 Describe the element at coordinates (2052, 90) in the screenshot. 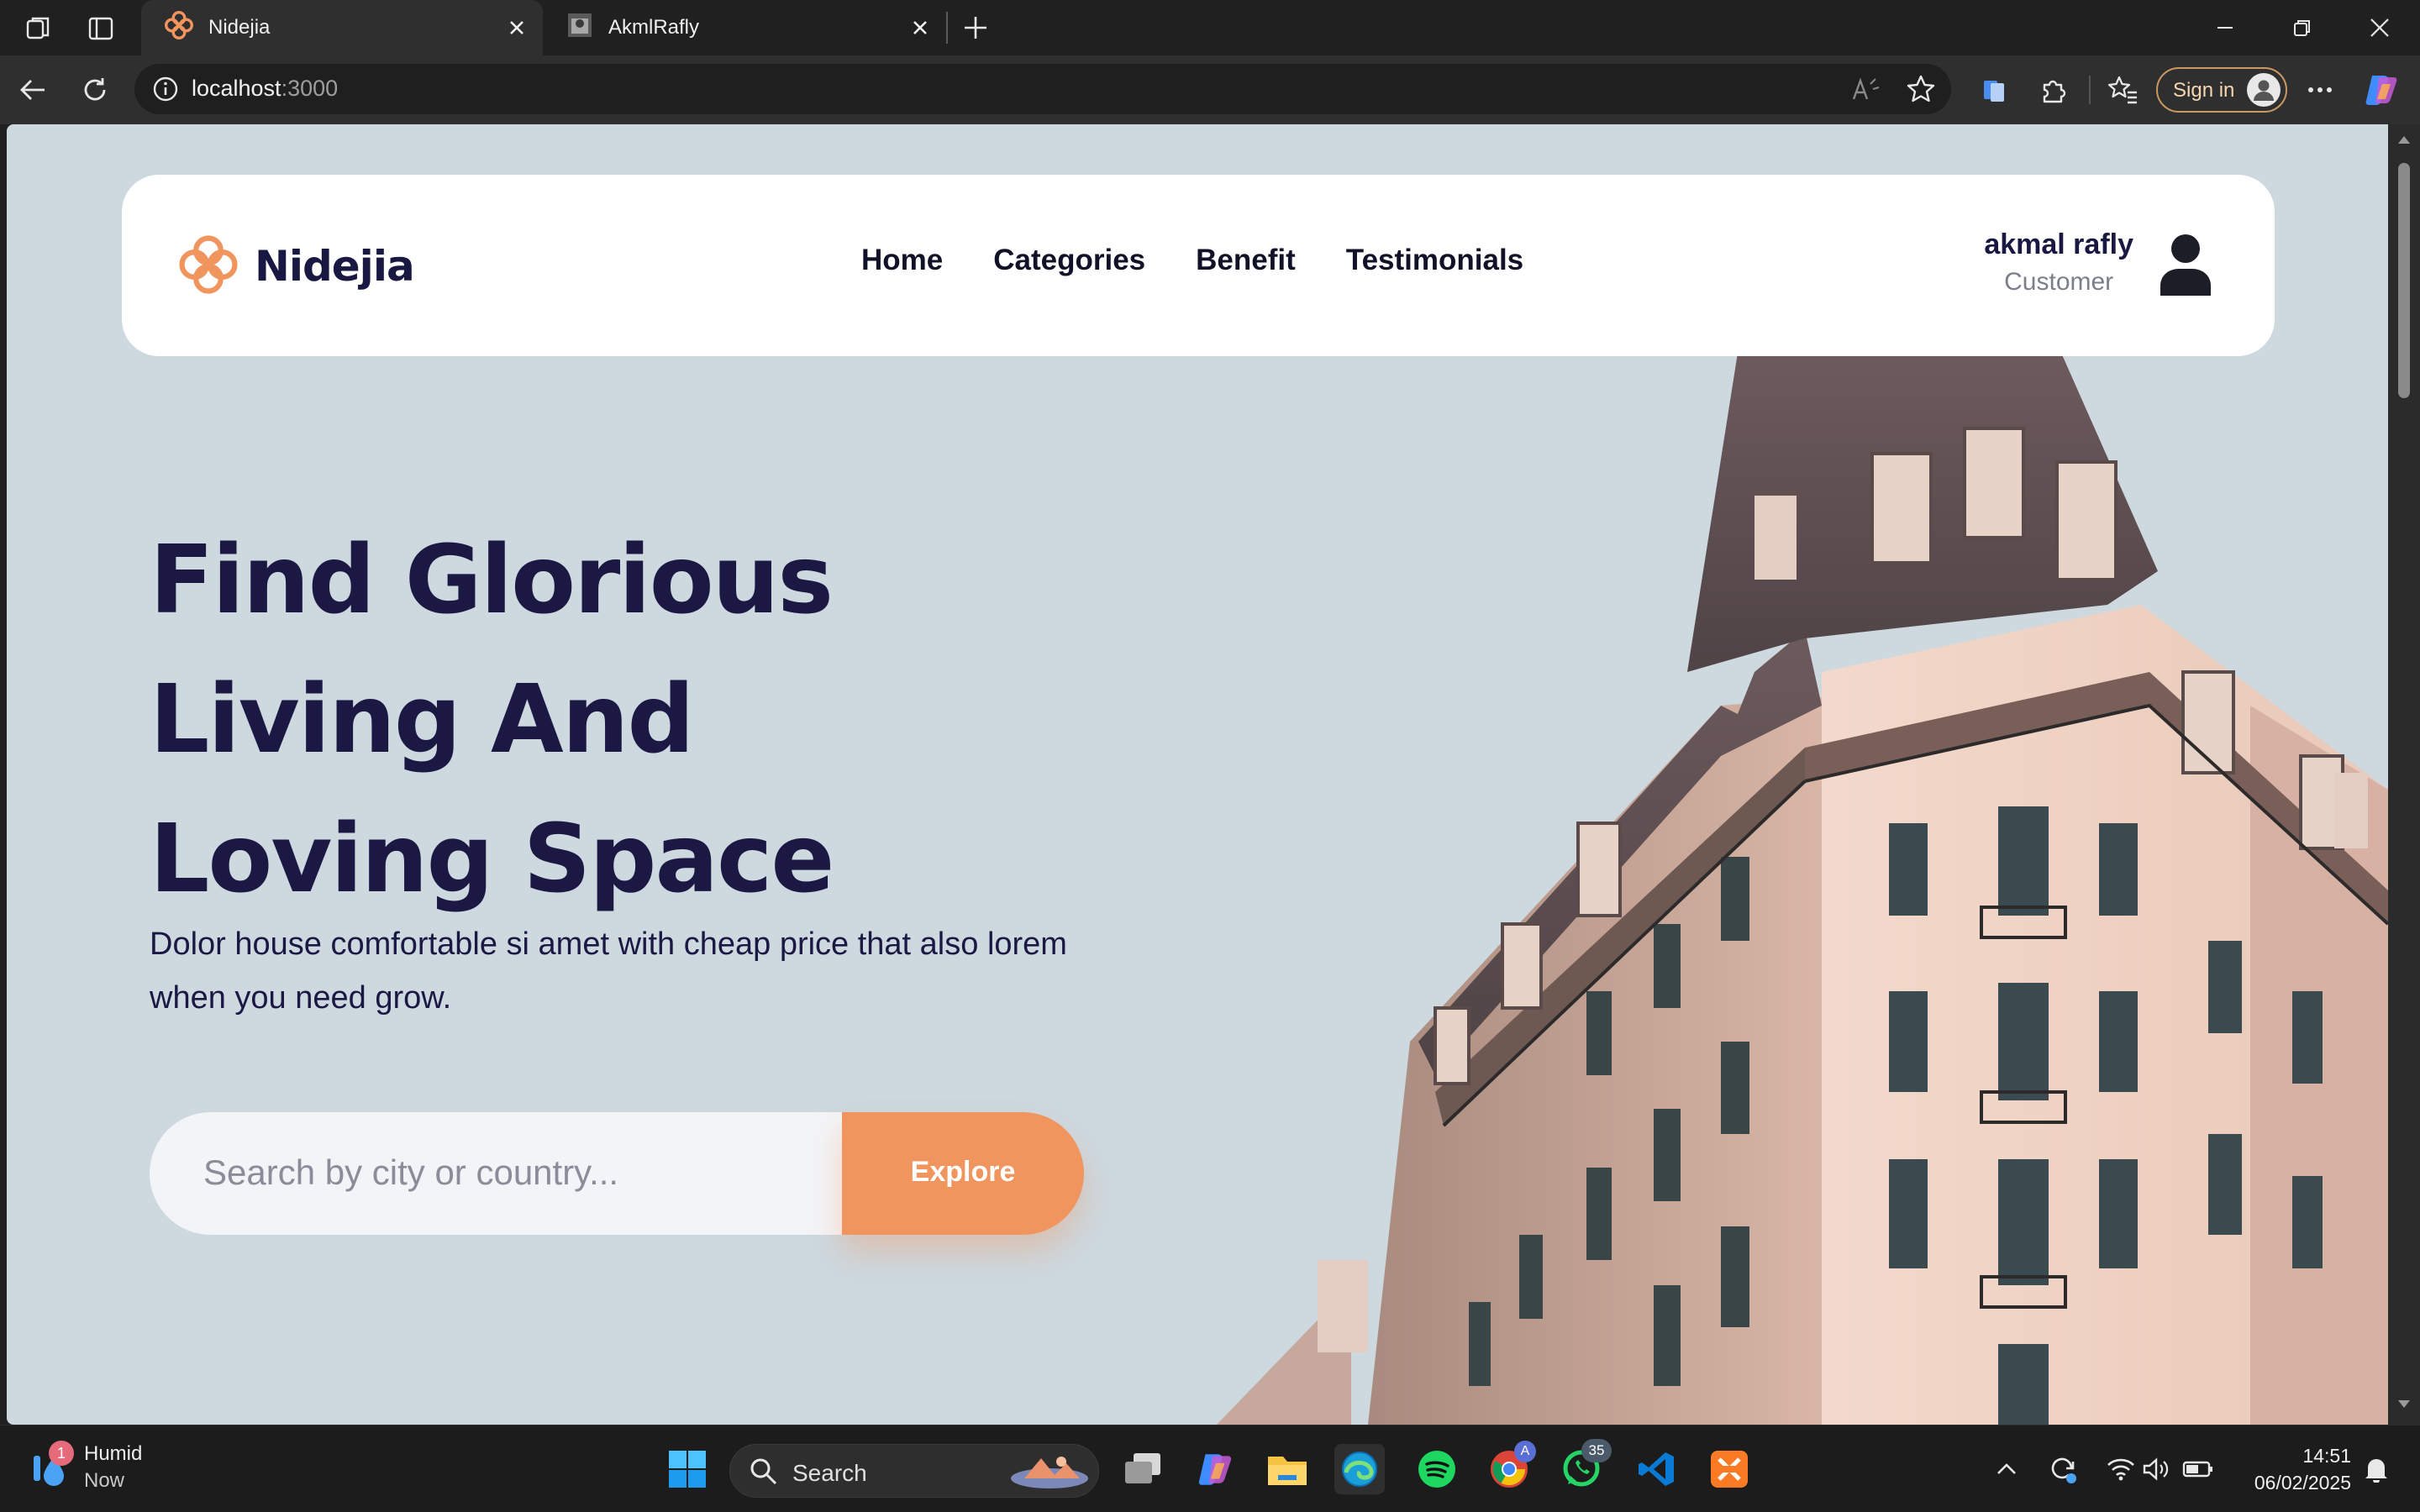

I see `extensions-icon` at that location.